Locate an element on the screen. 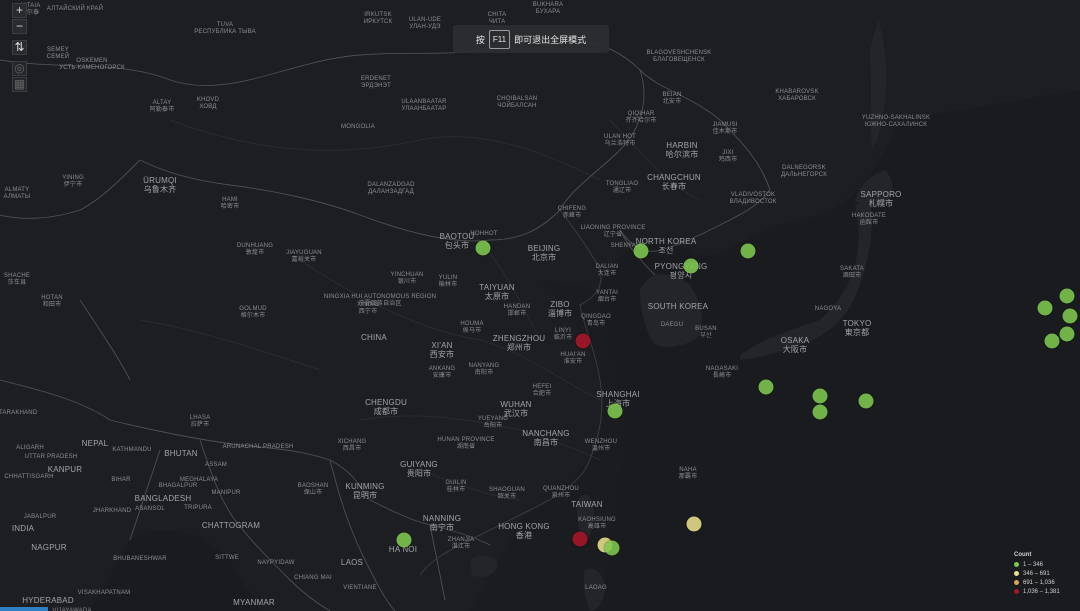 The height and width of the screenshot is (611, 1080). place-label: BEIJING 北京市 is located at coordinates (544, 253).